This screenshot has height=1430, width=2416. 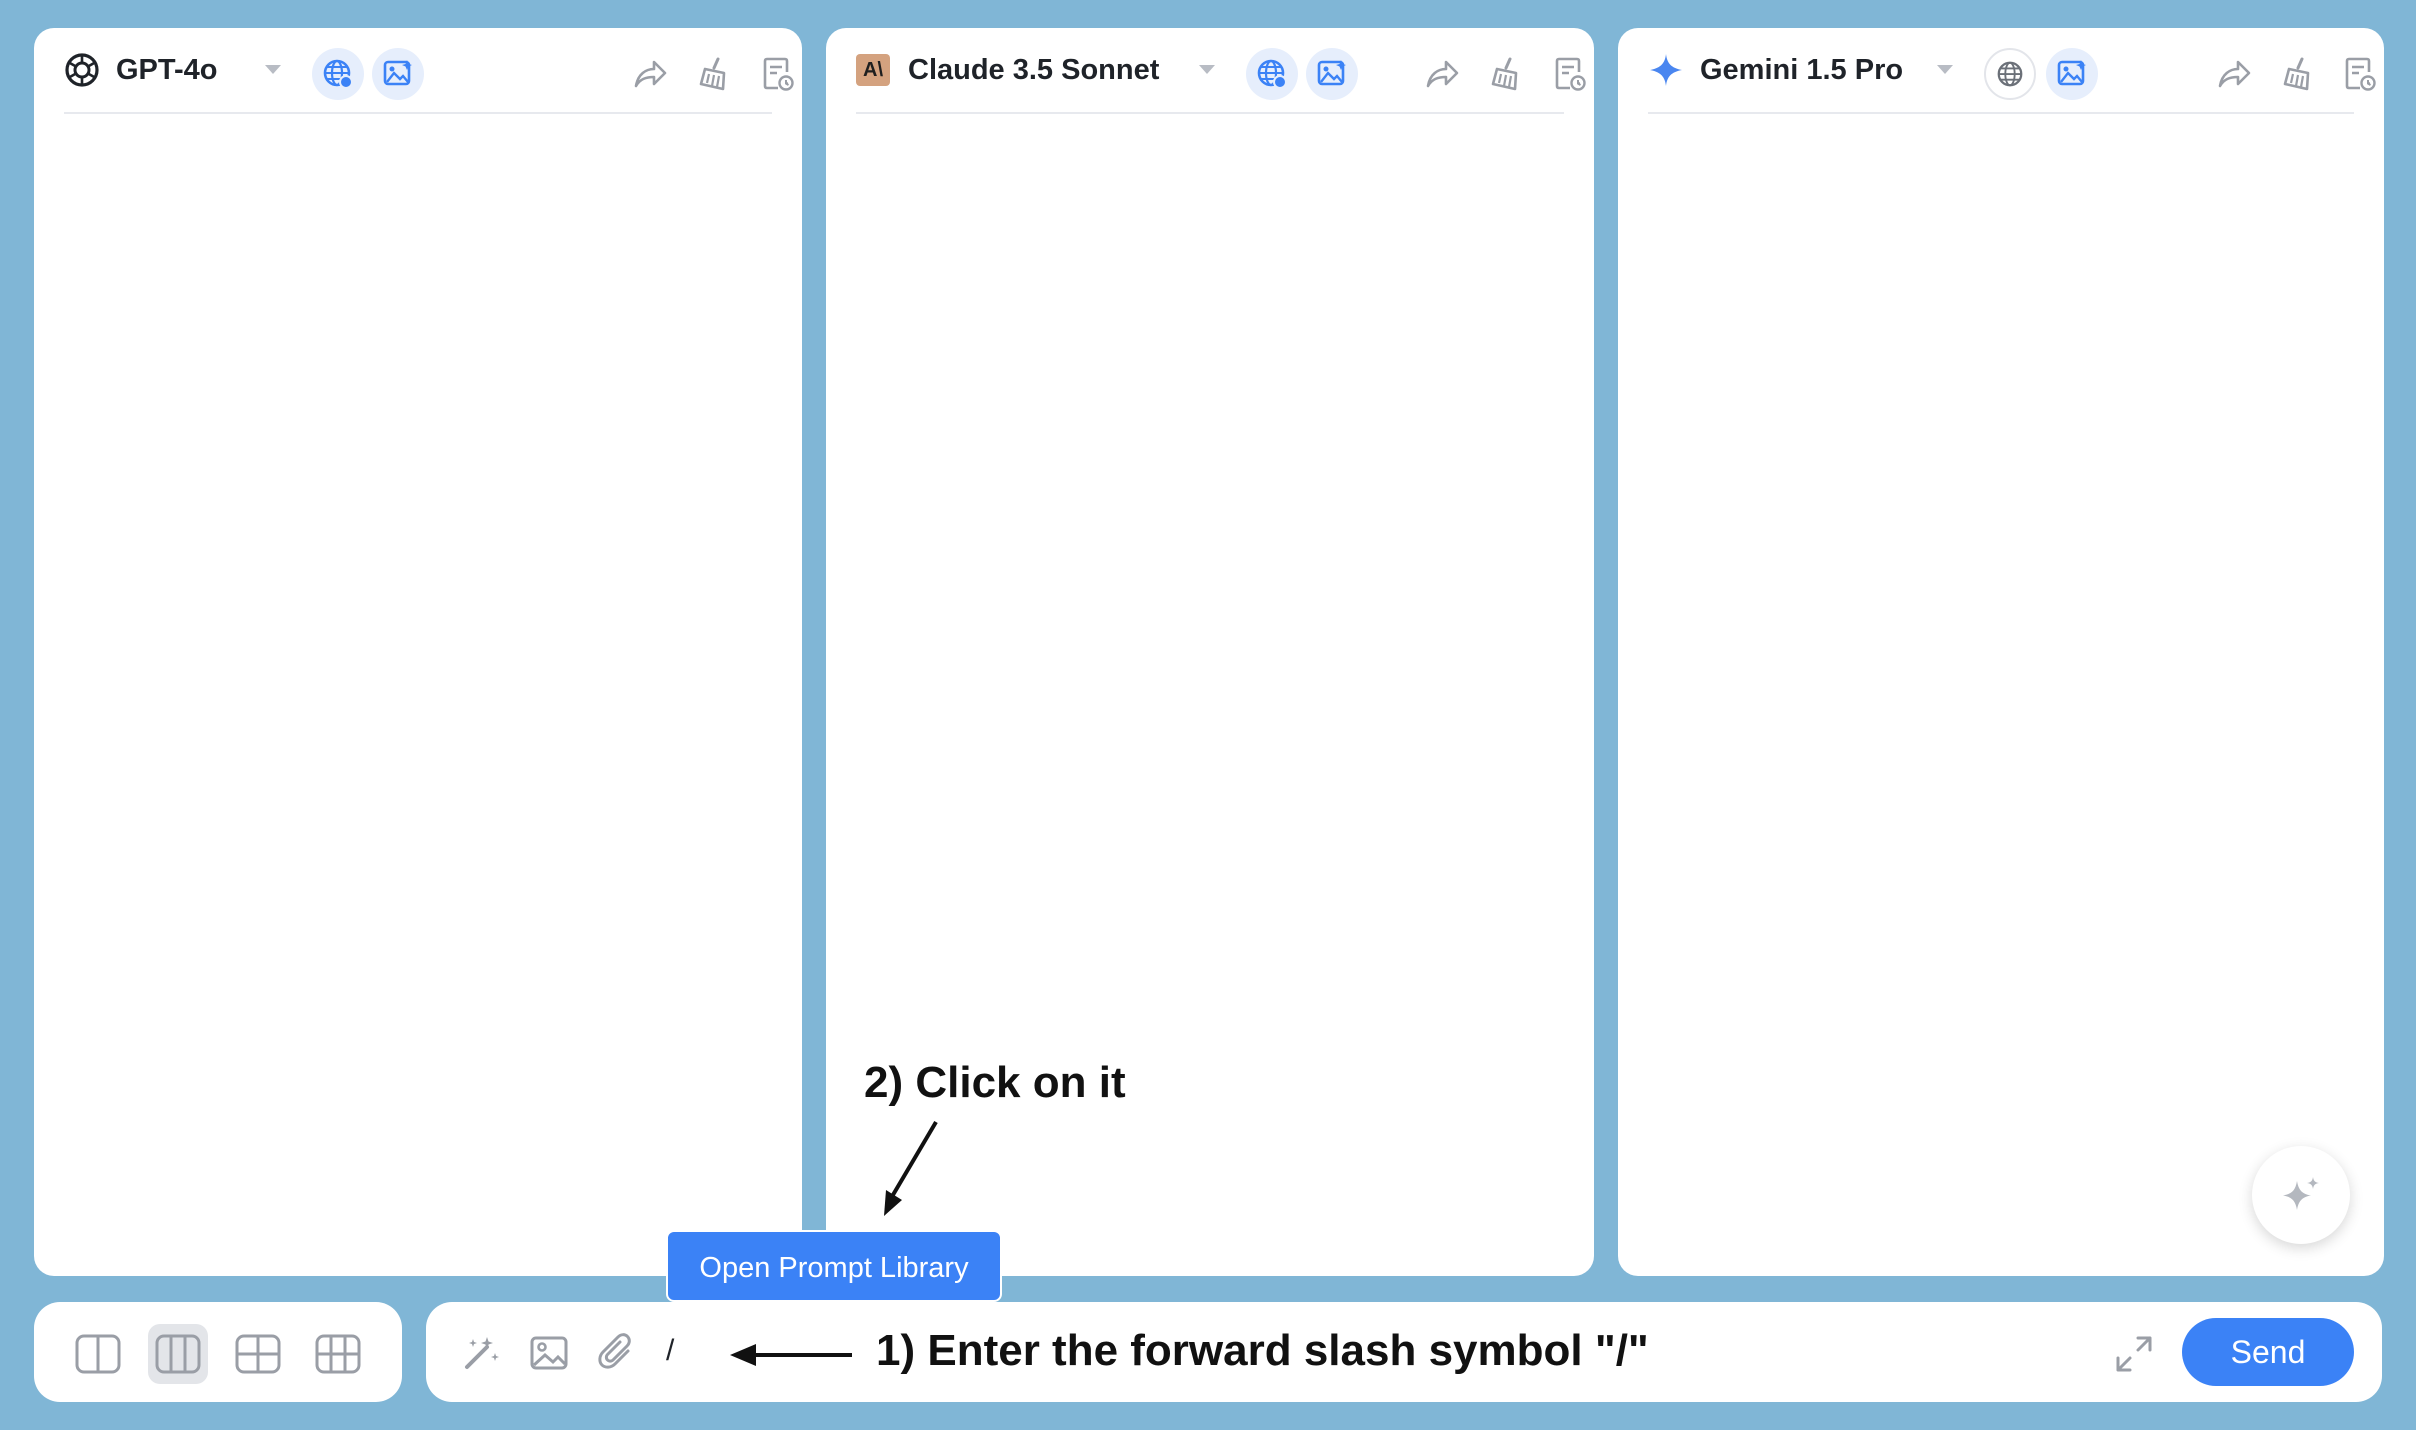 I want to click on upload-image-button, so click(x=549, y=1353).